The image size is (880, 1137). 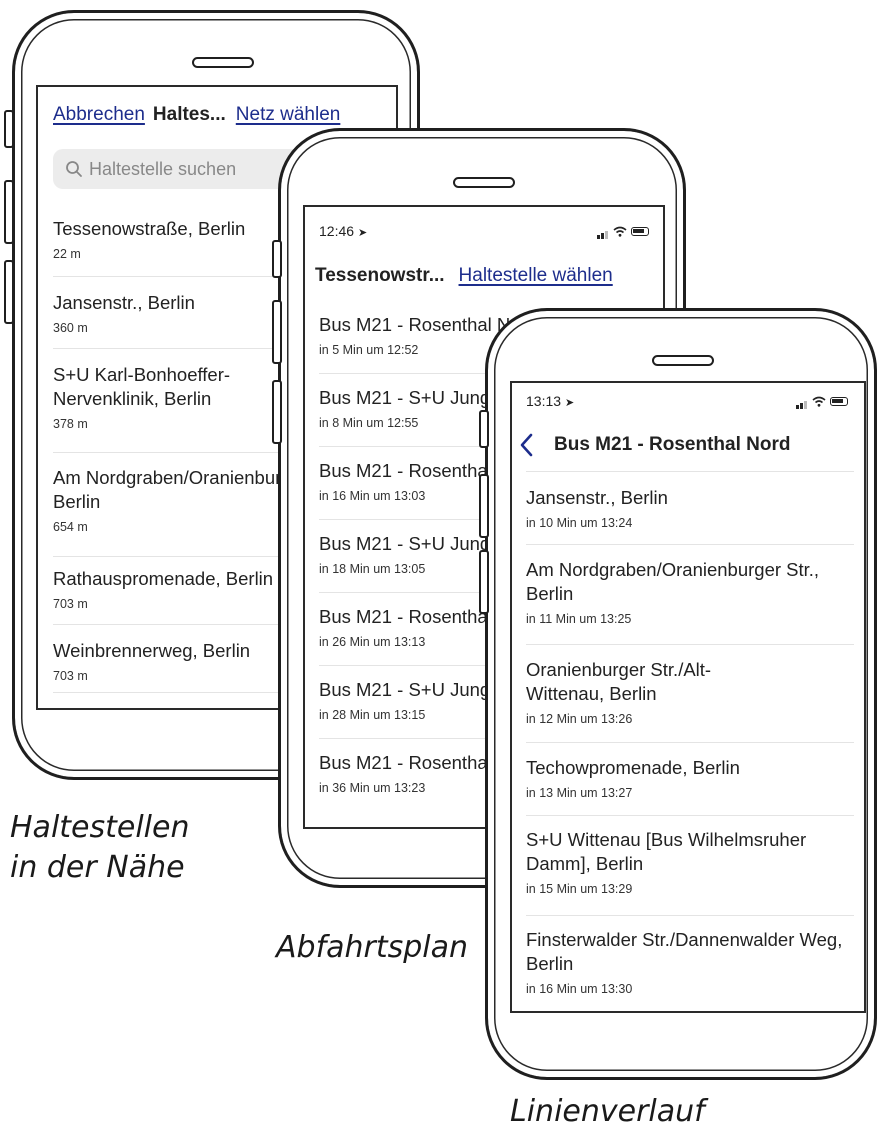 I want to click on search-icon, so click(x=74, y=169).